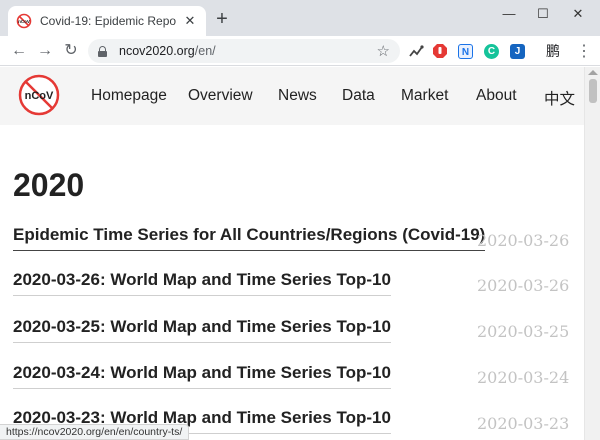 The width and height of the screenshot is (600, 440). I want to click on address-url: ncov2020.org/en/, so click(248, 51).